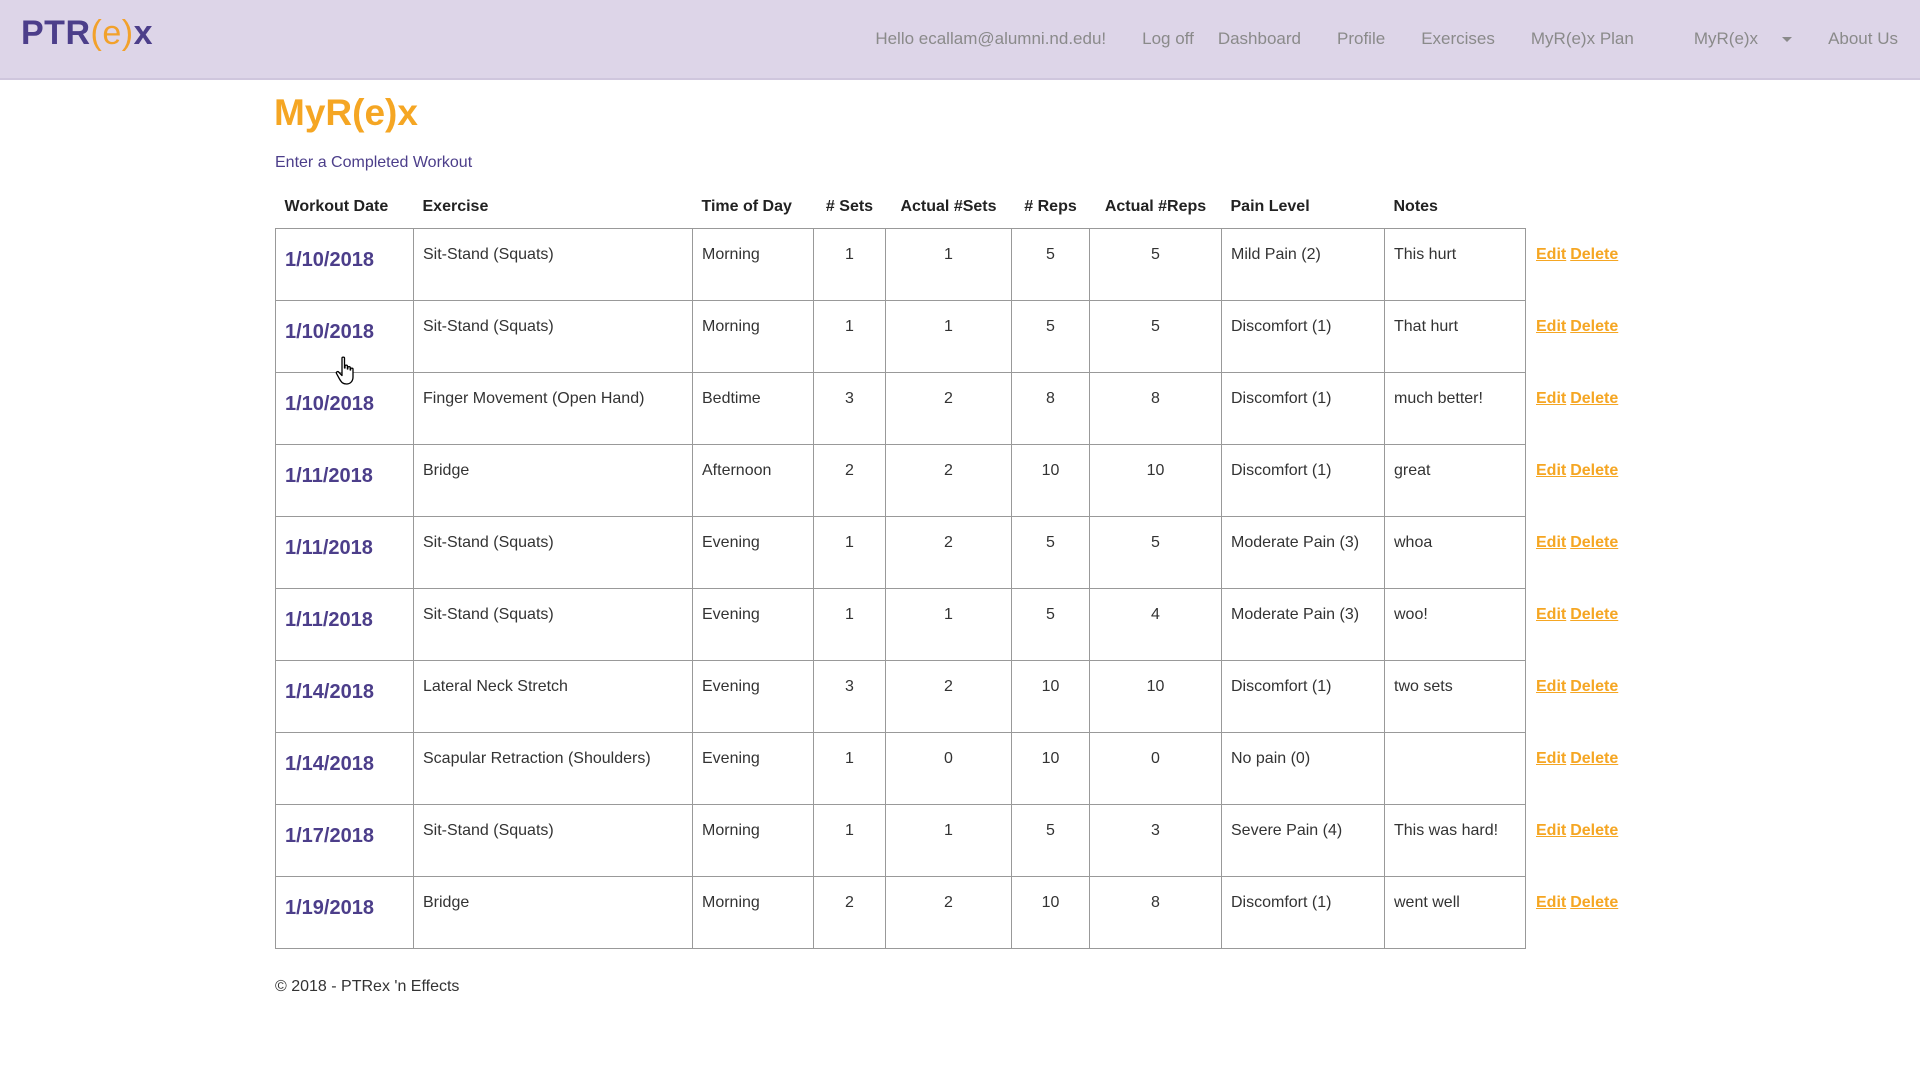 This screenshot has width=1920, height=1080. I want to click on workout-date-cell-text: 1/14/2018, so click(329, 764).